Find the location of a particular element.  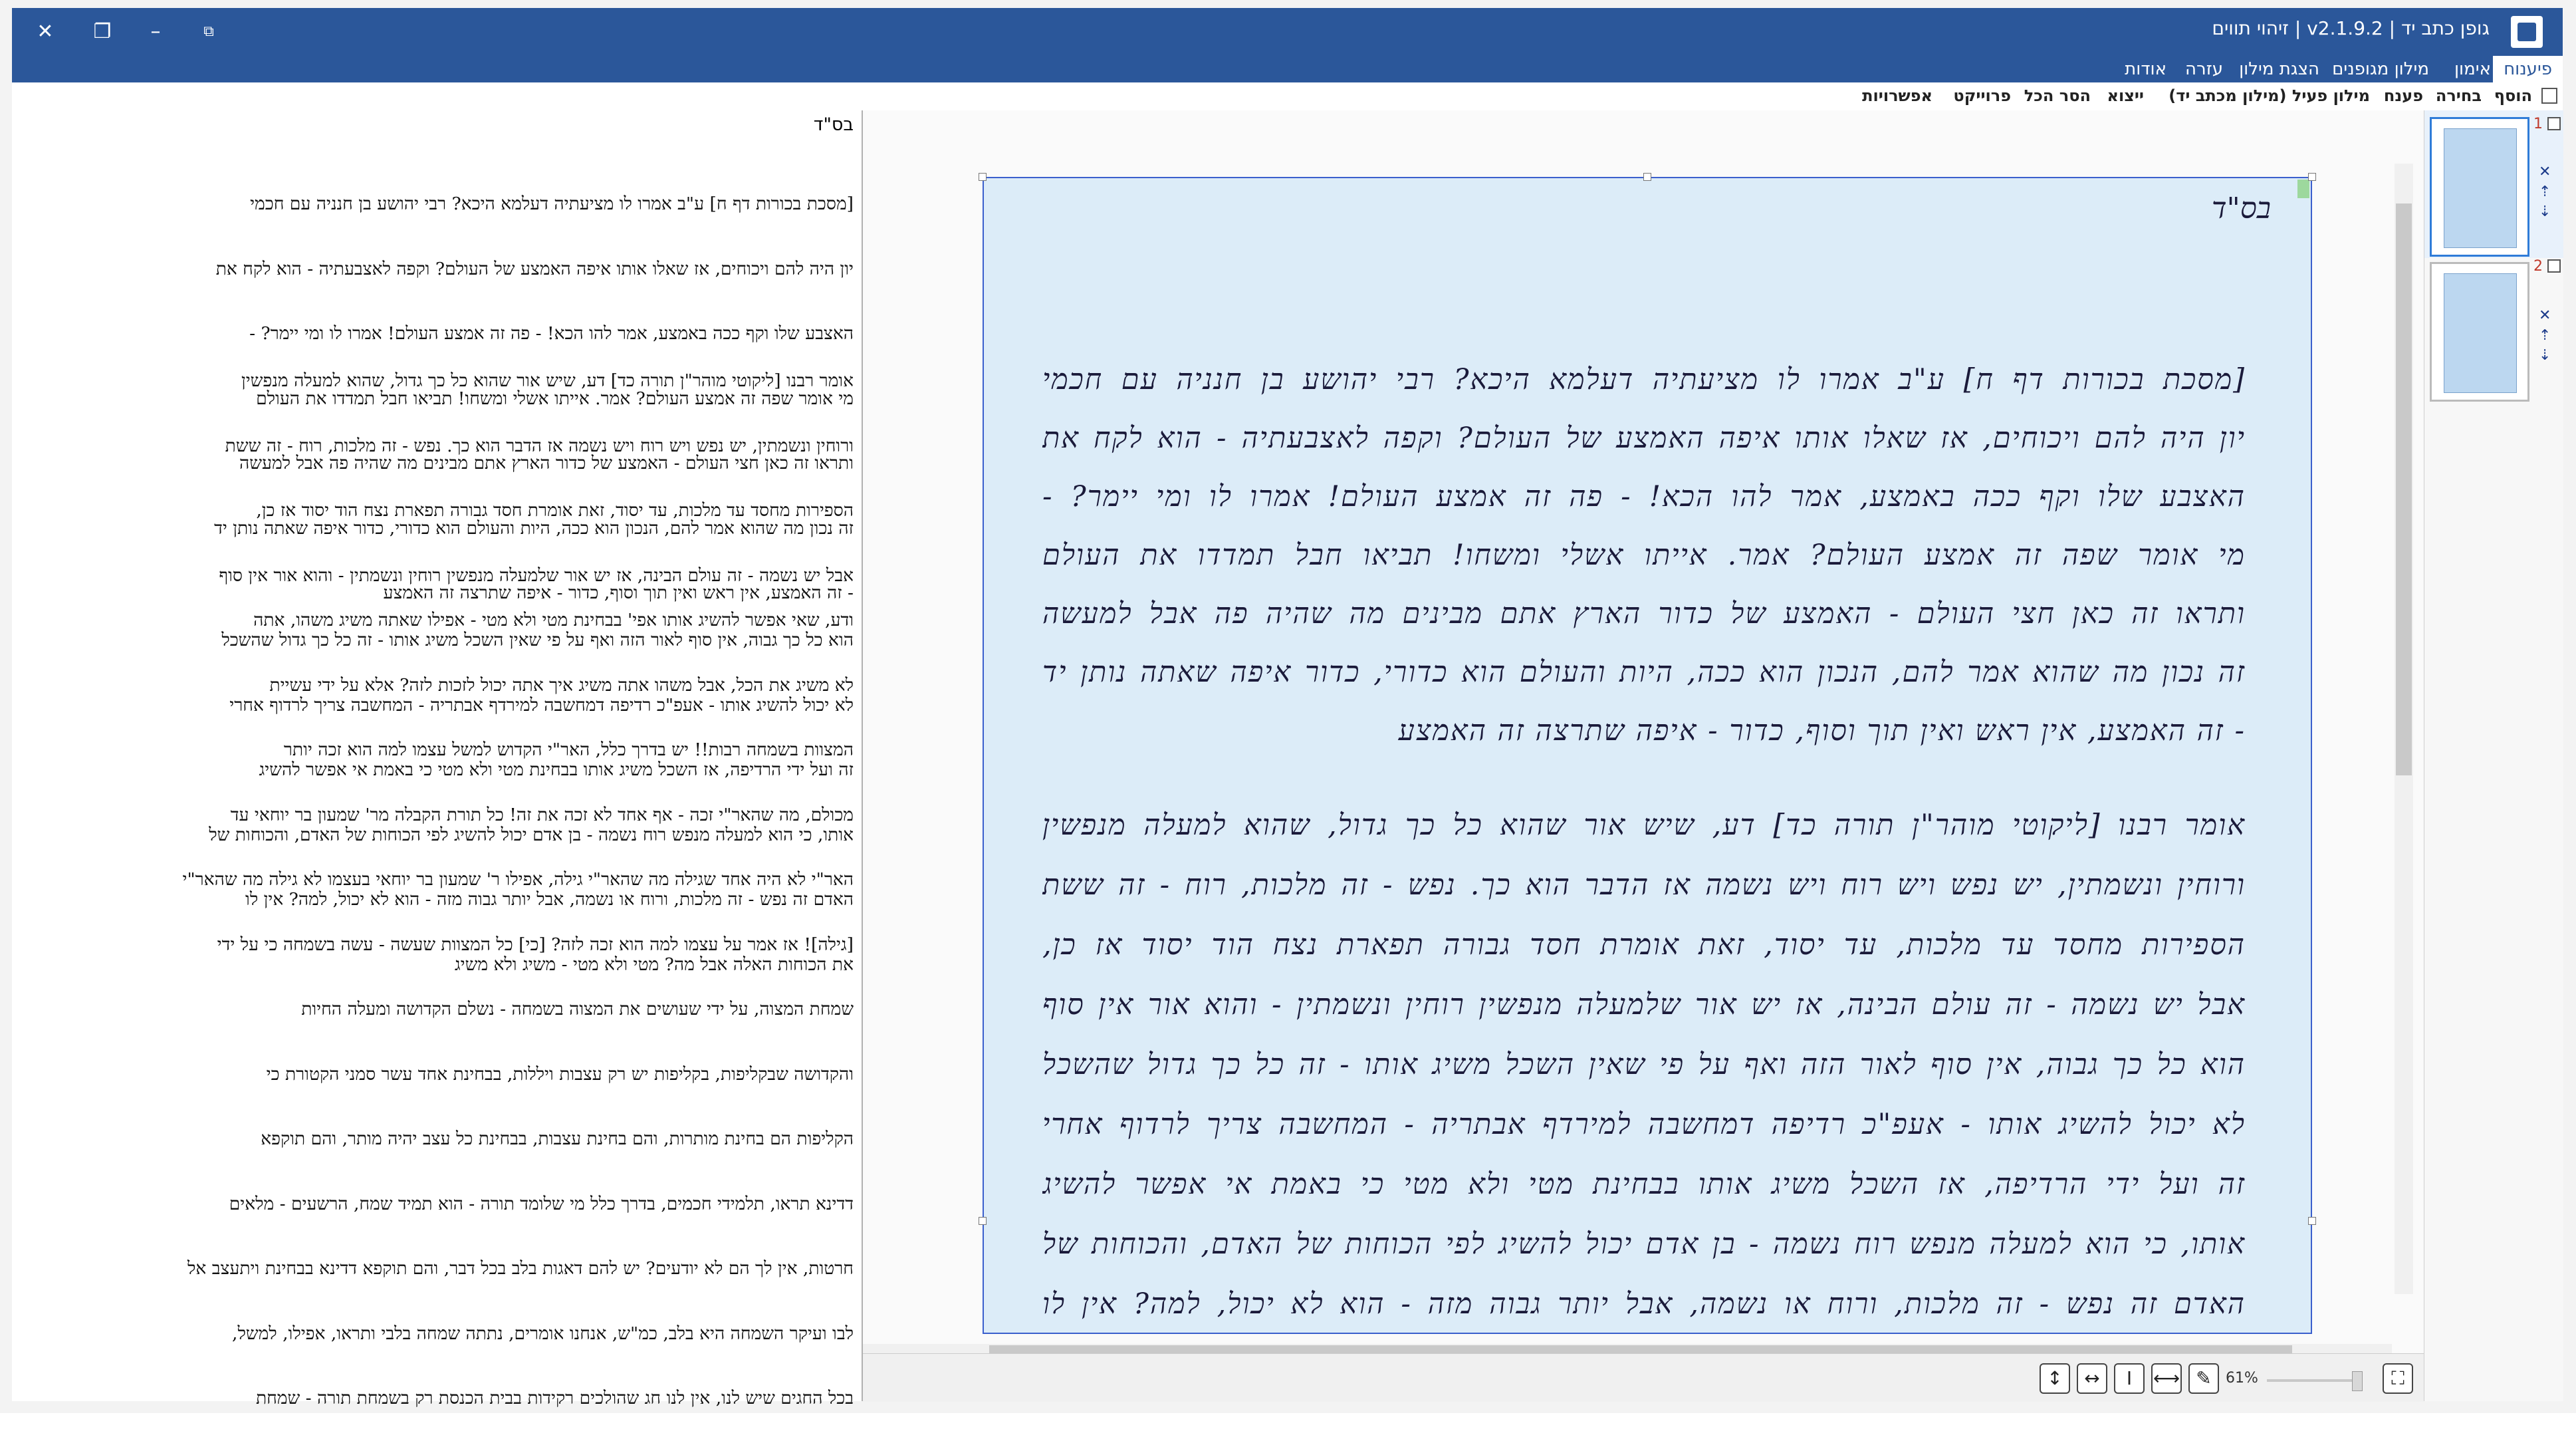

close-icon: ✕ is located at coordinates (45, 32).